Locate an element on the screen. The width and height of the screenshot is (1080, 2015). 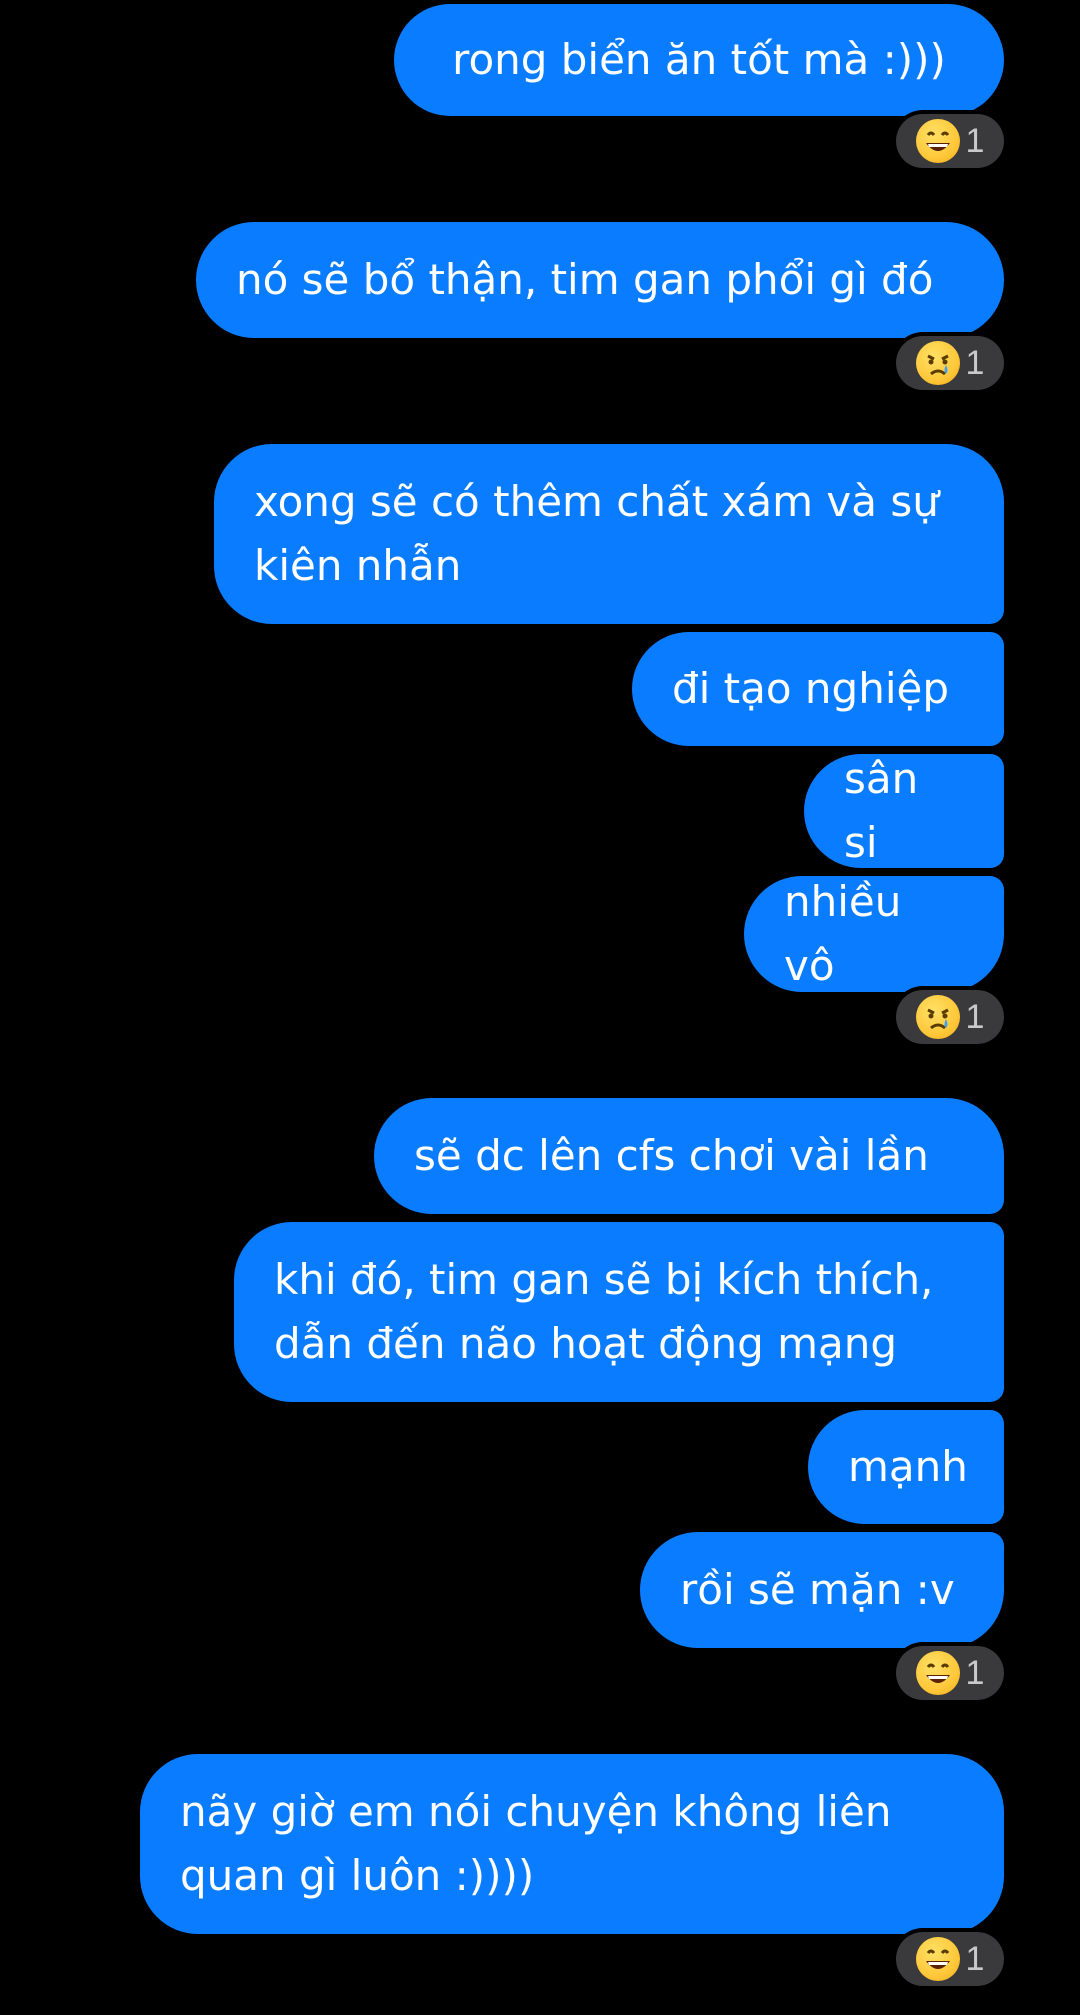
message-text: sẽ dc lên cfs chơi vài lần is located at coordinates (671, 1155).